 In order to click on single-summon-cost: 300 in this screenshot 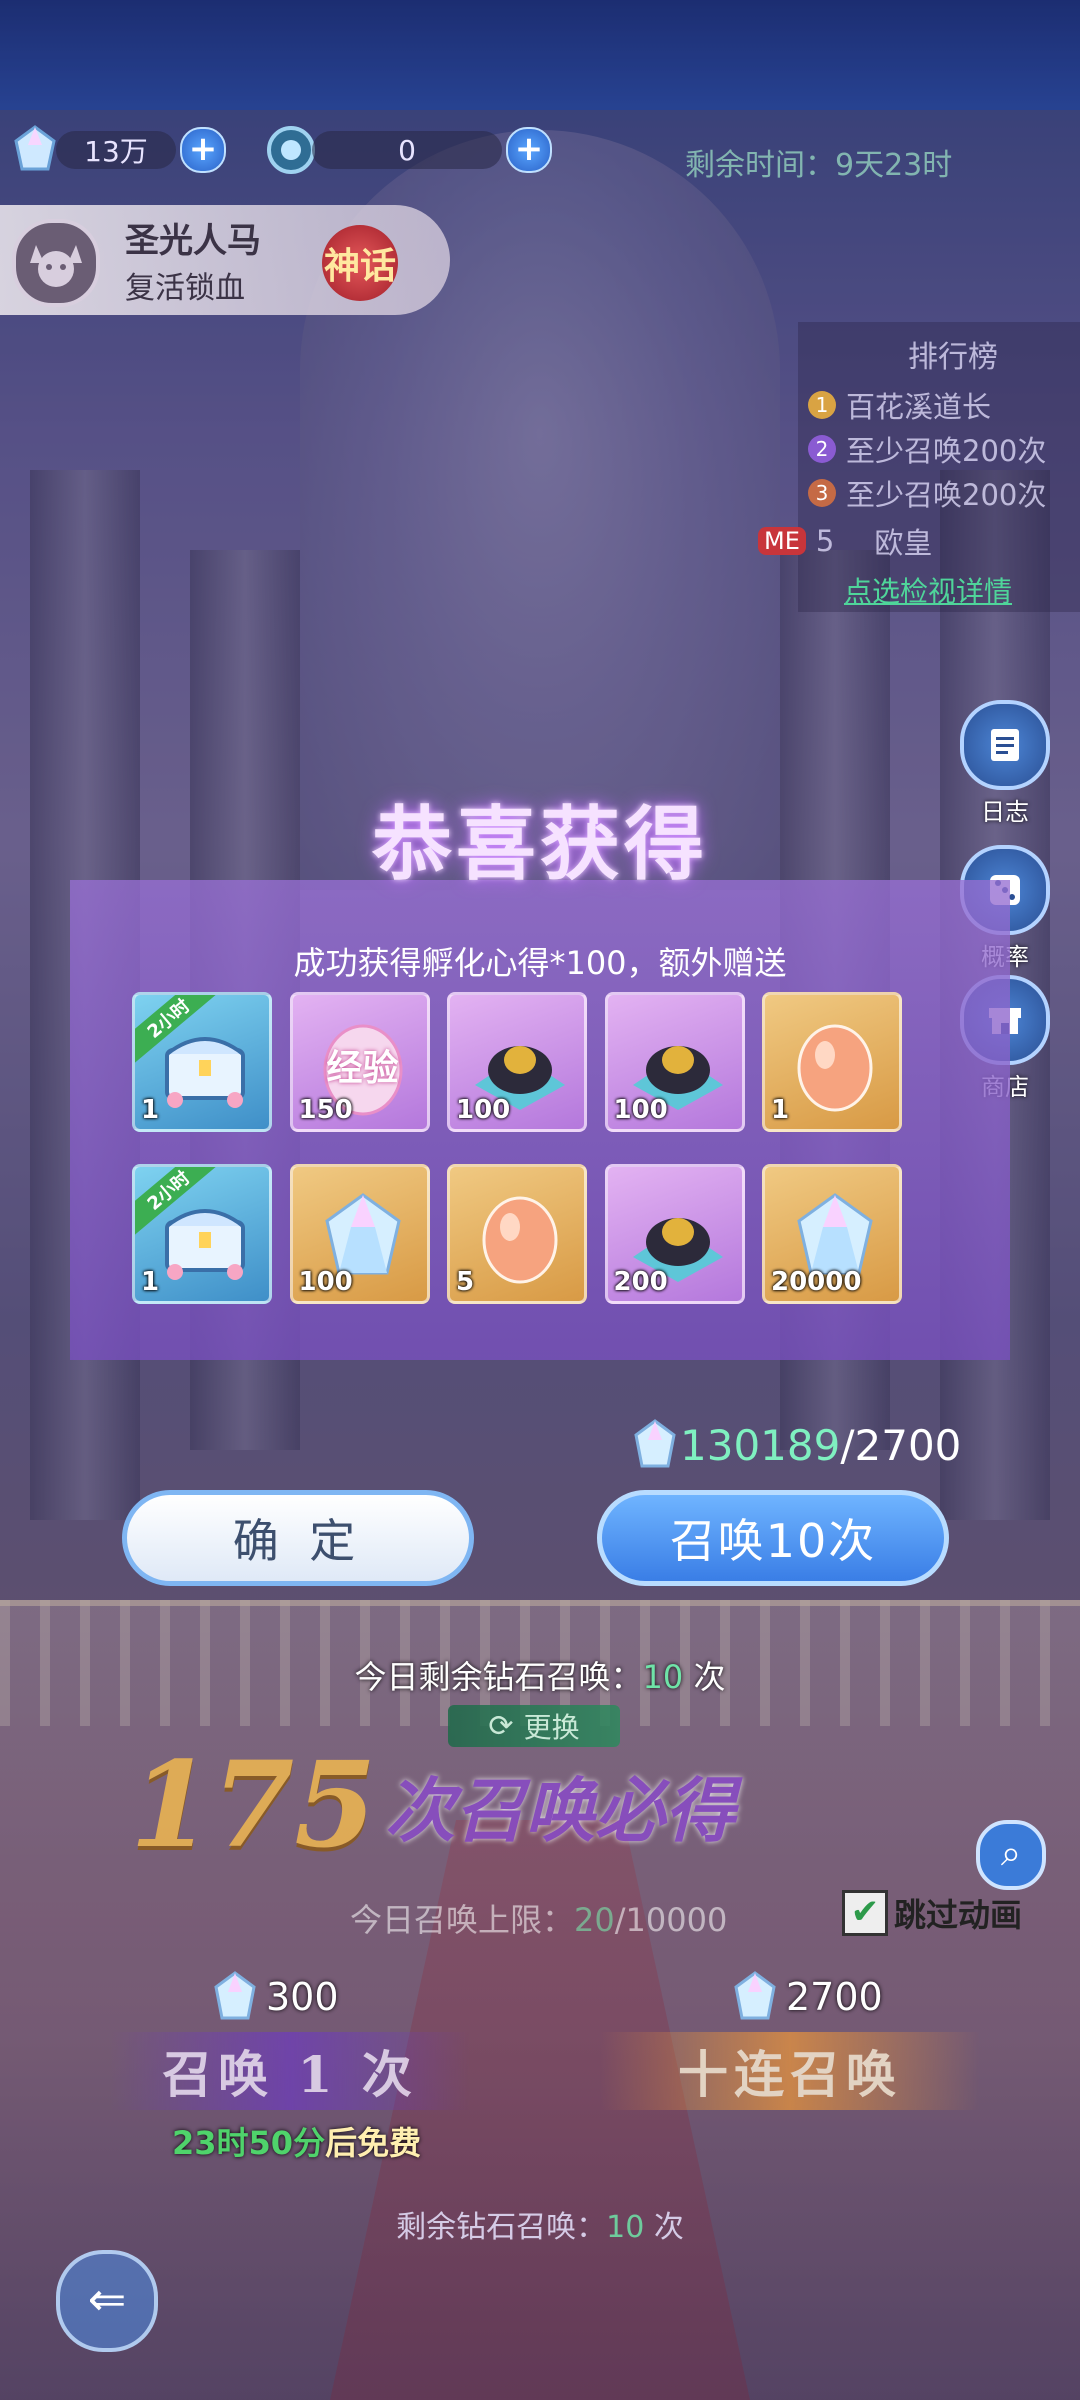, I will do `click(274, 1997)`.